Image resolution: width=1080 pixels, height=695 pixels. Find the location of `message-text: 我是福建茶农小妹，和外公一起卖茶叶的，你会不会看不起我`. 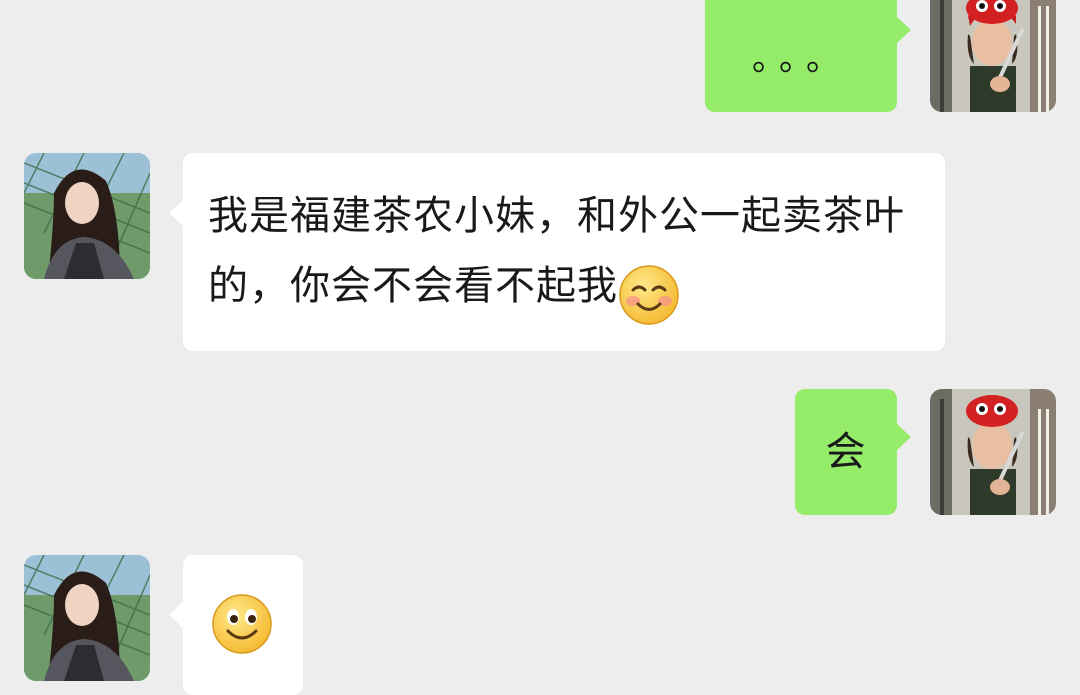

message-text: 我是福建茶农小妹，和外公一起卖茶叶的，你会不会看不起我 is located at coordinates (556, 251).